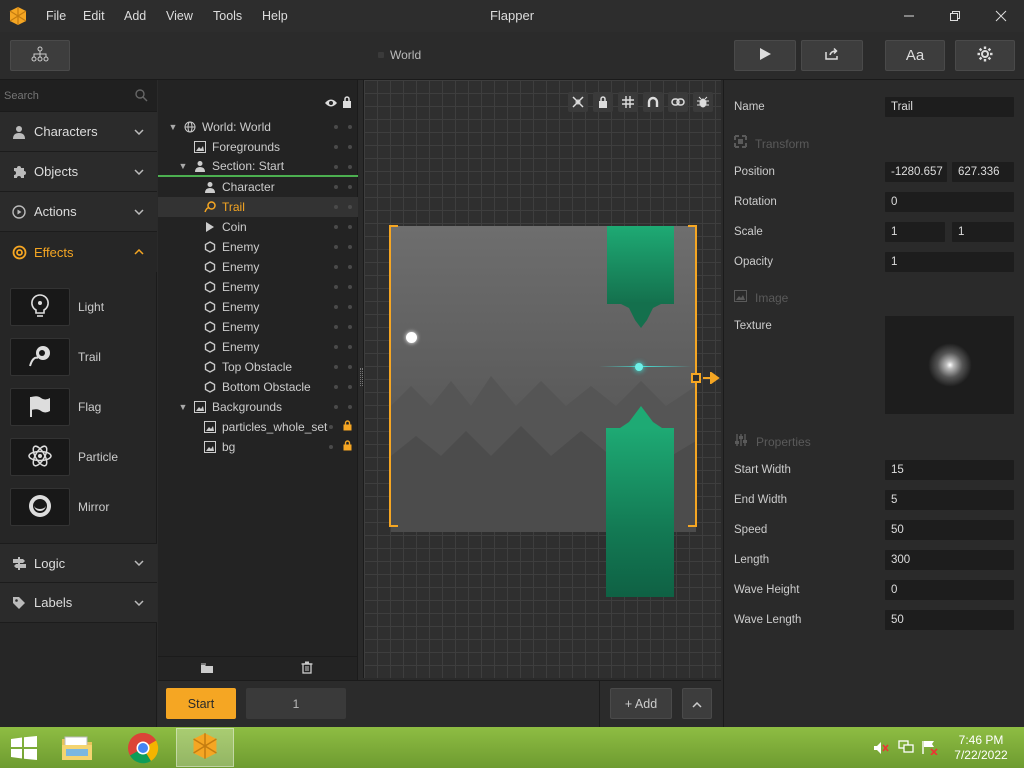 Image resolution: width=1024 pixels, height=768 pixels. Describe the element at coordinates (80, 307) in the screenshot. I see `effect-light: Light` at that location.